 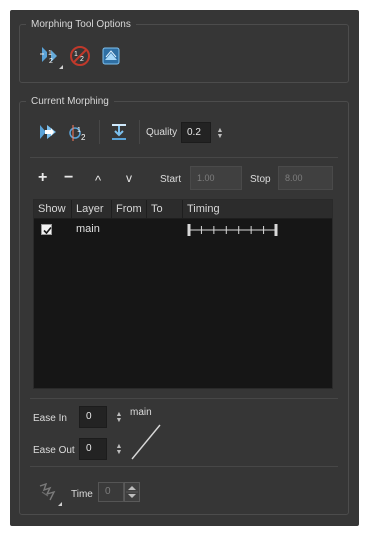 I want to click on quality-field: 0.2, so click(x=196, y=132).